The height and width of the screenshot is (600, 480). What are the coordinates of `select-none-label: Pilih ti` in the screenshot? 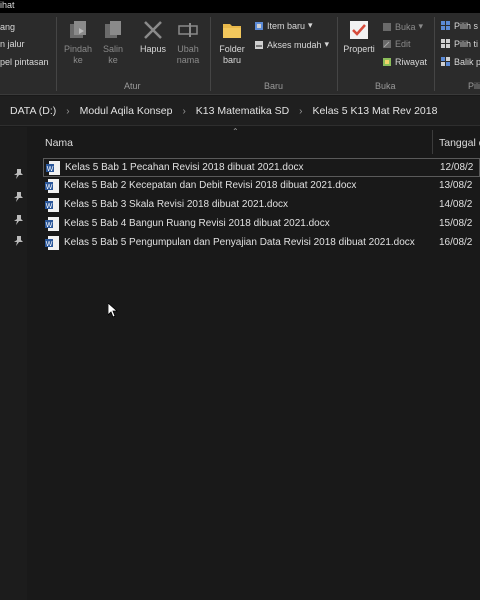 It's located at (466, 44).